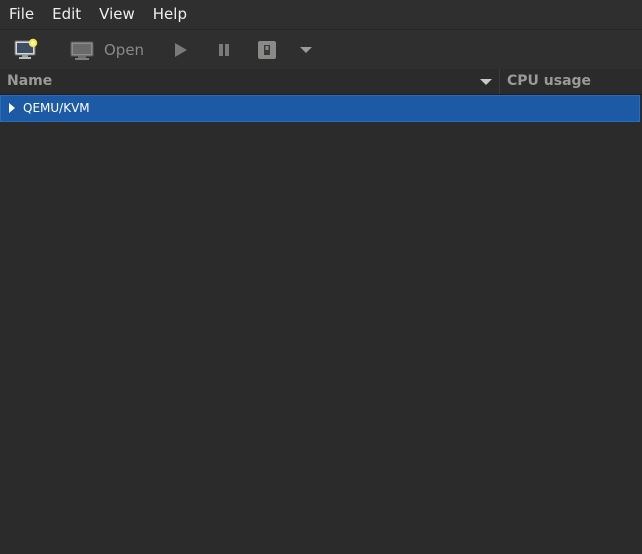 This screenshot has height=554, width=642. Describe the element at coordinates (56, 108) in the screenshot. I see `connection-label: QEMU/KVM` at that location.